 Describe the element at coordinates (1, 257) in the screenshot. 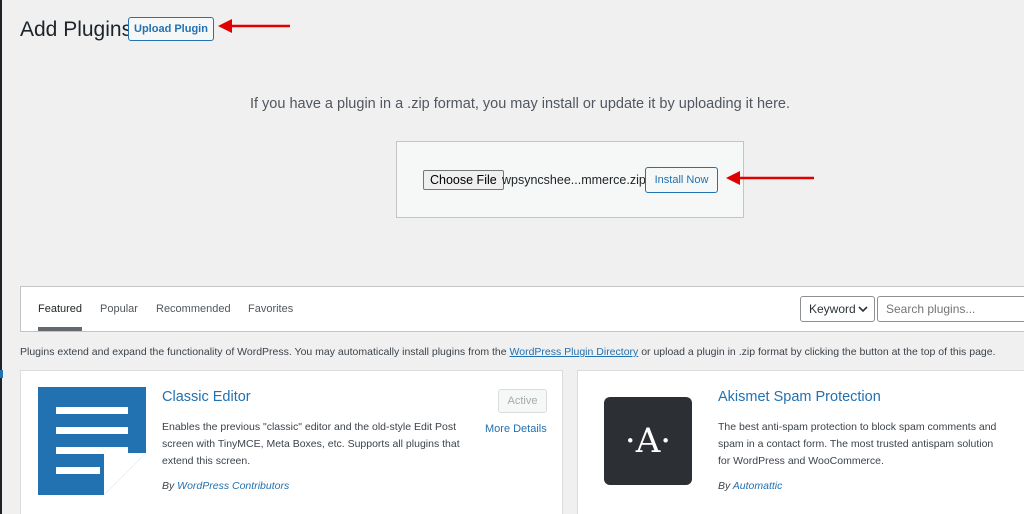

I see `admin-sidebar-edge` at that location.